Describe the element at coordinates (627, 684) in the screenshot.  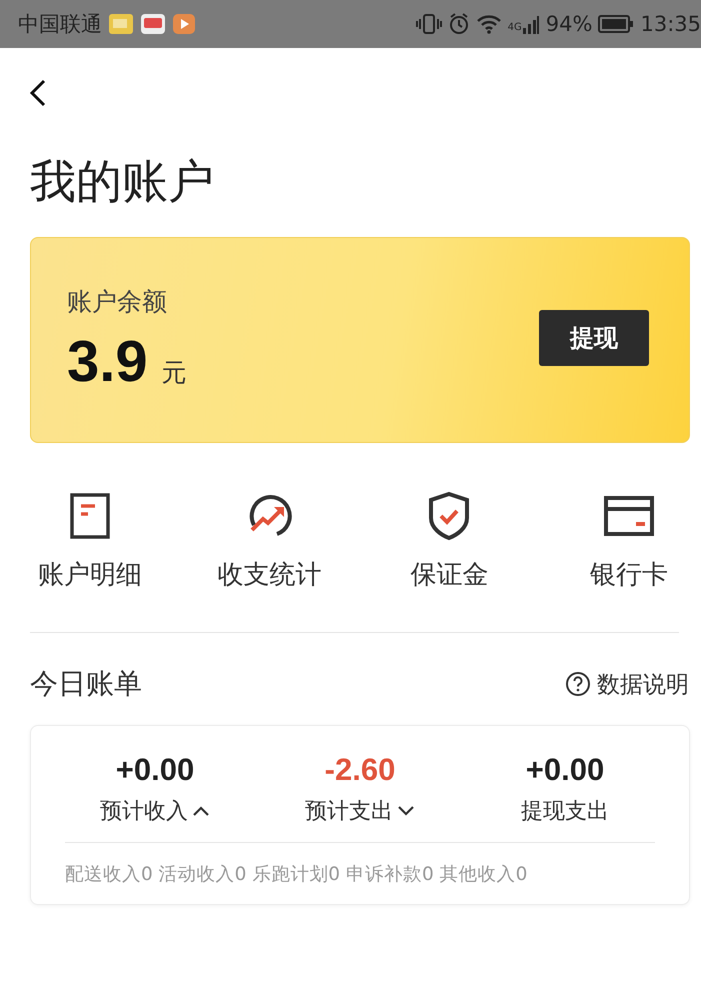
I see `help-link: 数据说明` at that location.